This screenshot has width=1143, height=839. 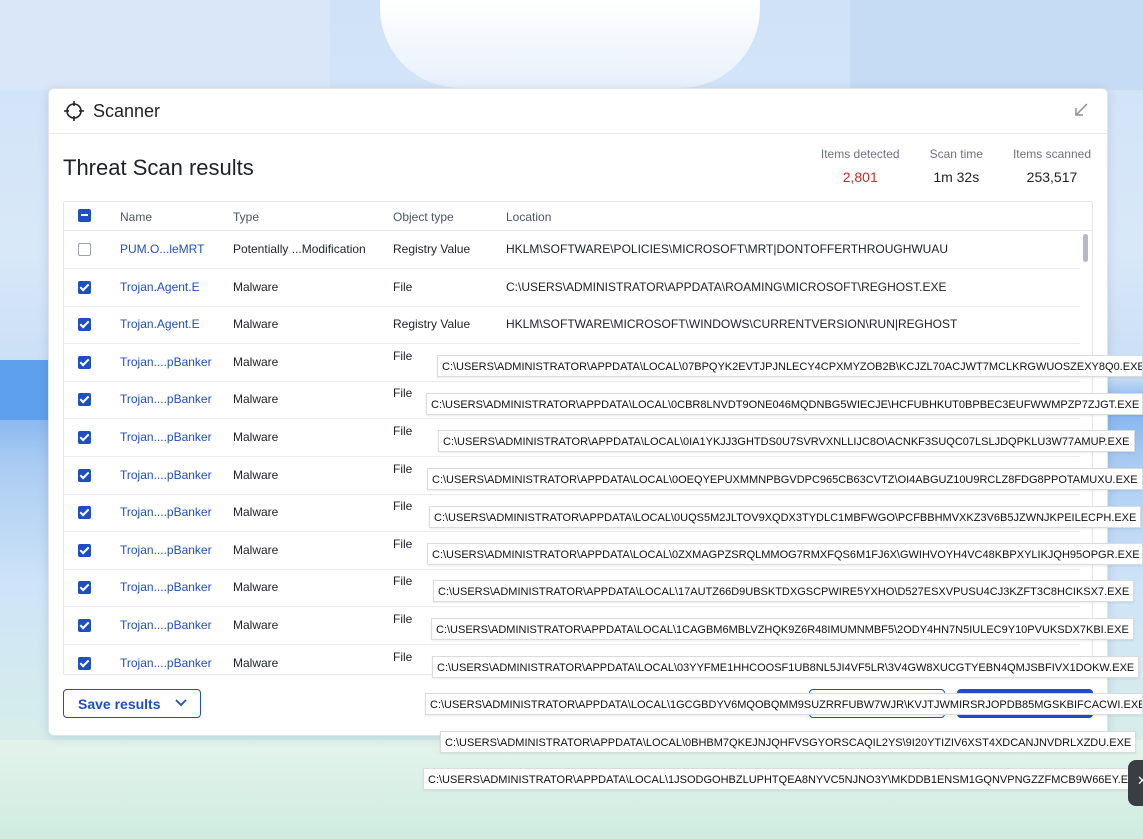 I want to click on chevron-down-icon, so click(x=181, y=703).